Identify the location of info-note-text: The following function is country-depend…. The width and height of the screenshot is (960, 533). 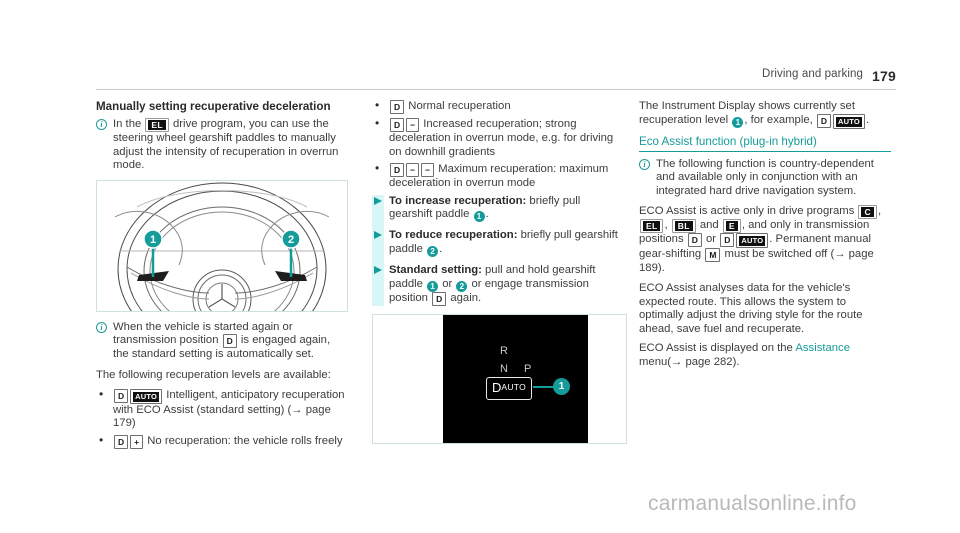
(765, 177).